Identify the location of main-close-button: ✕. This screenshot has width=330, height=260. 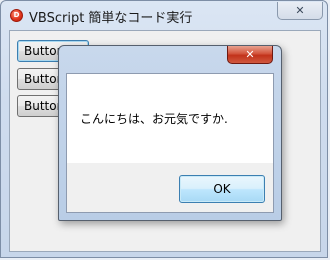
(300, 11).